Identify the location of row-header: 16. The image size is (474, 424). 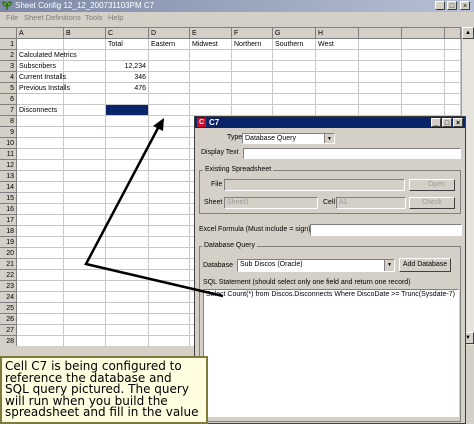
(8, 209).